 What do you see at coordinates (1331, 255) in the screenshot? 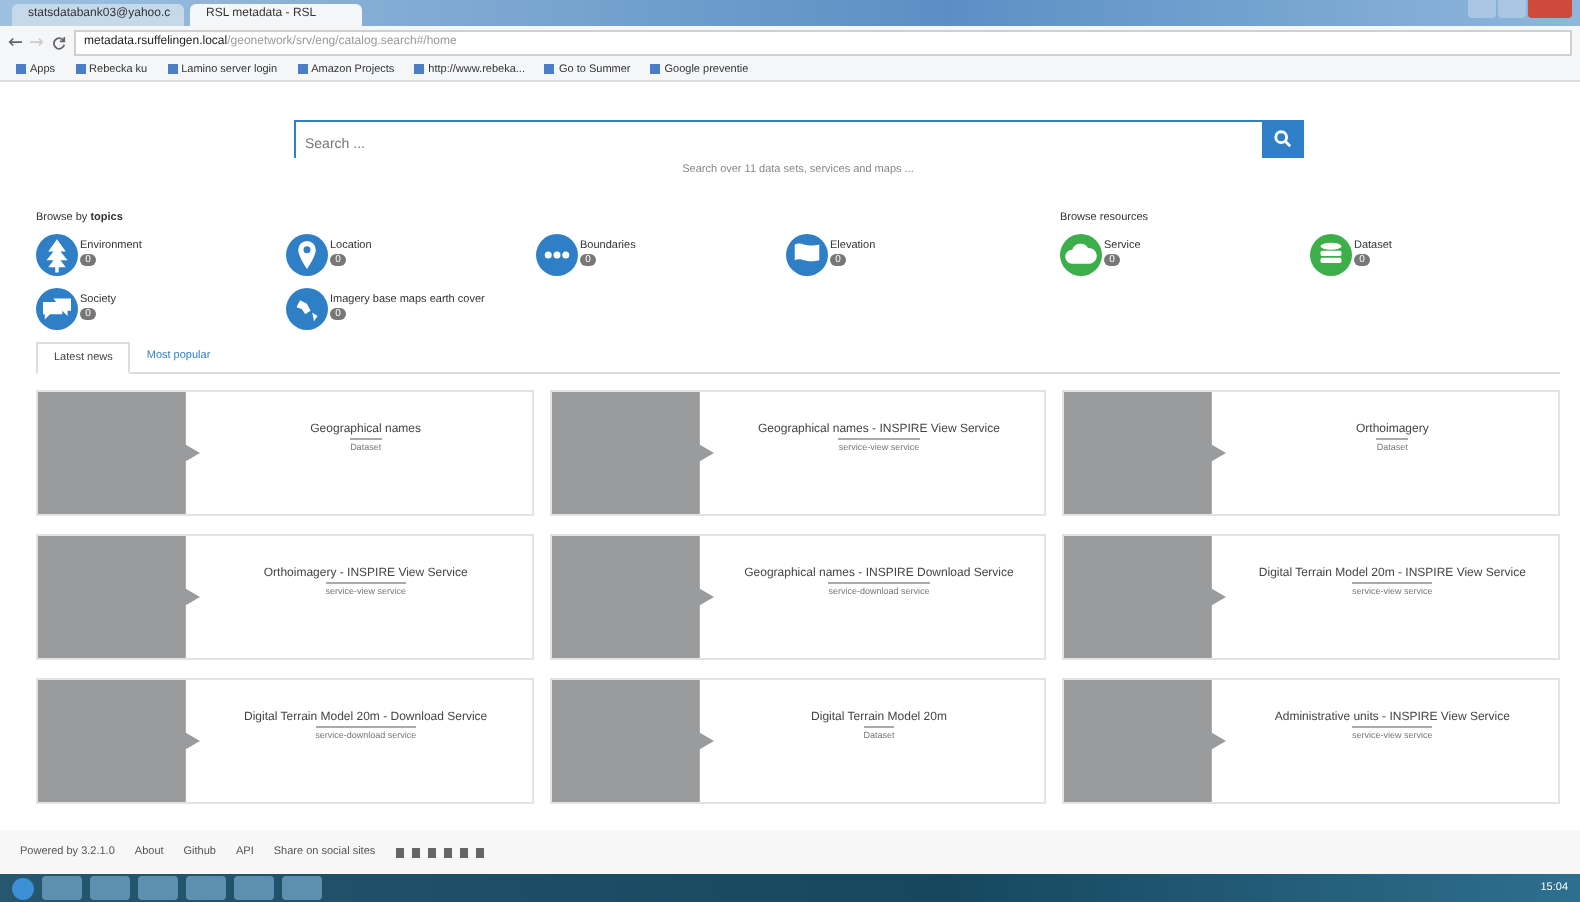
I see `database-icon` at bounding box center [1331, 255].